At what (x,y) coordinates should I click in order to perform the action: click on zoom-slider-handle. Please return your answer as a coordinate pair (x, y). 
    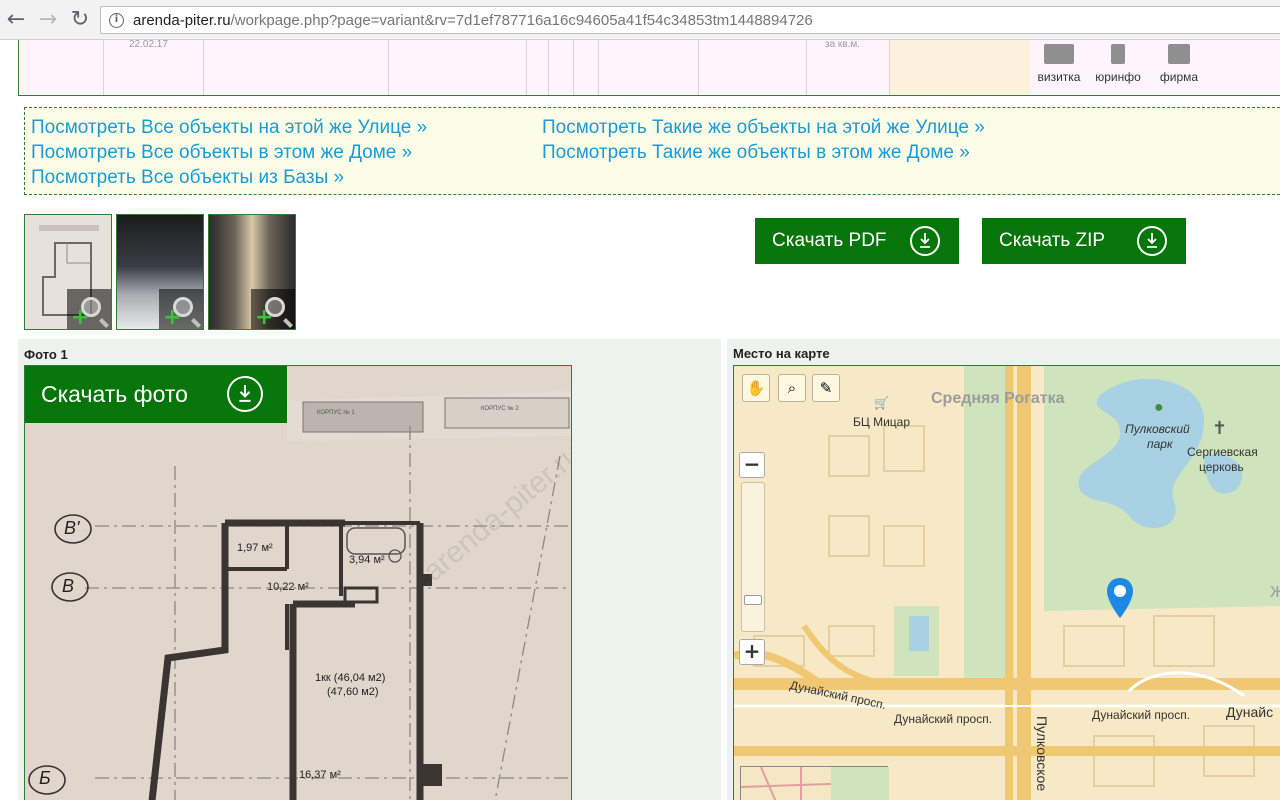
    Looking at the image, I should click on (753, 600).